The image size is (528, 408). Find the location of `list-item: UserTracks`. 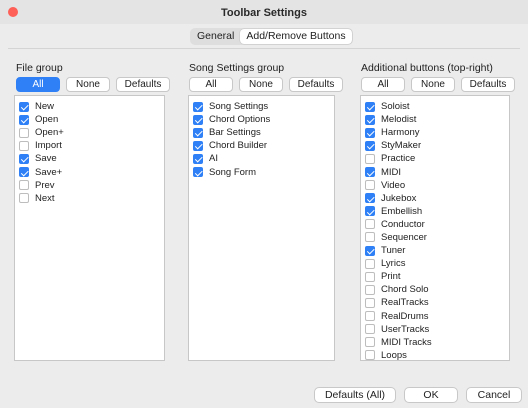

list-item: UserTracks is located at coordinates (437, 329).